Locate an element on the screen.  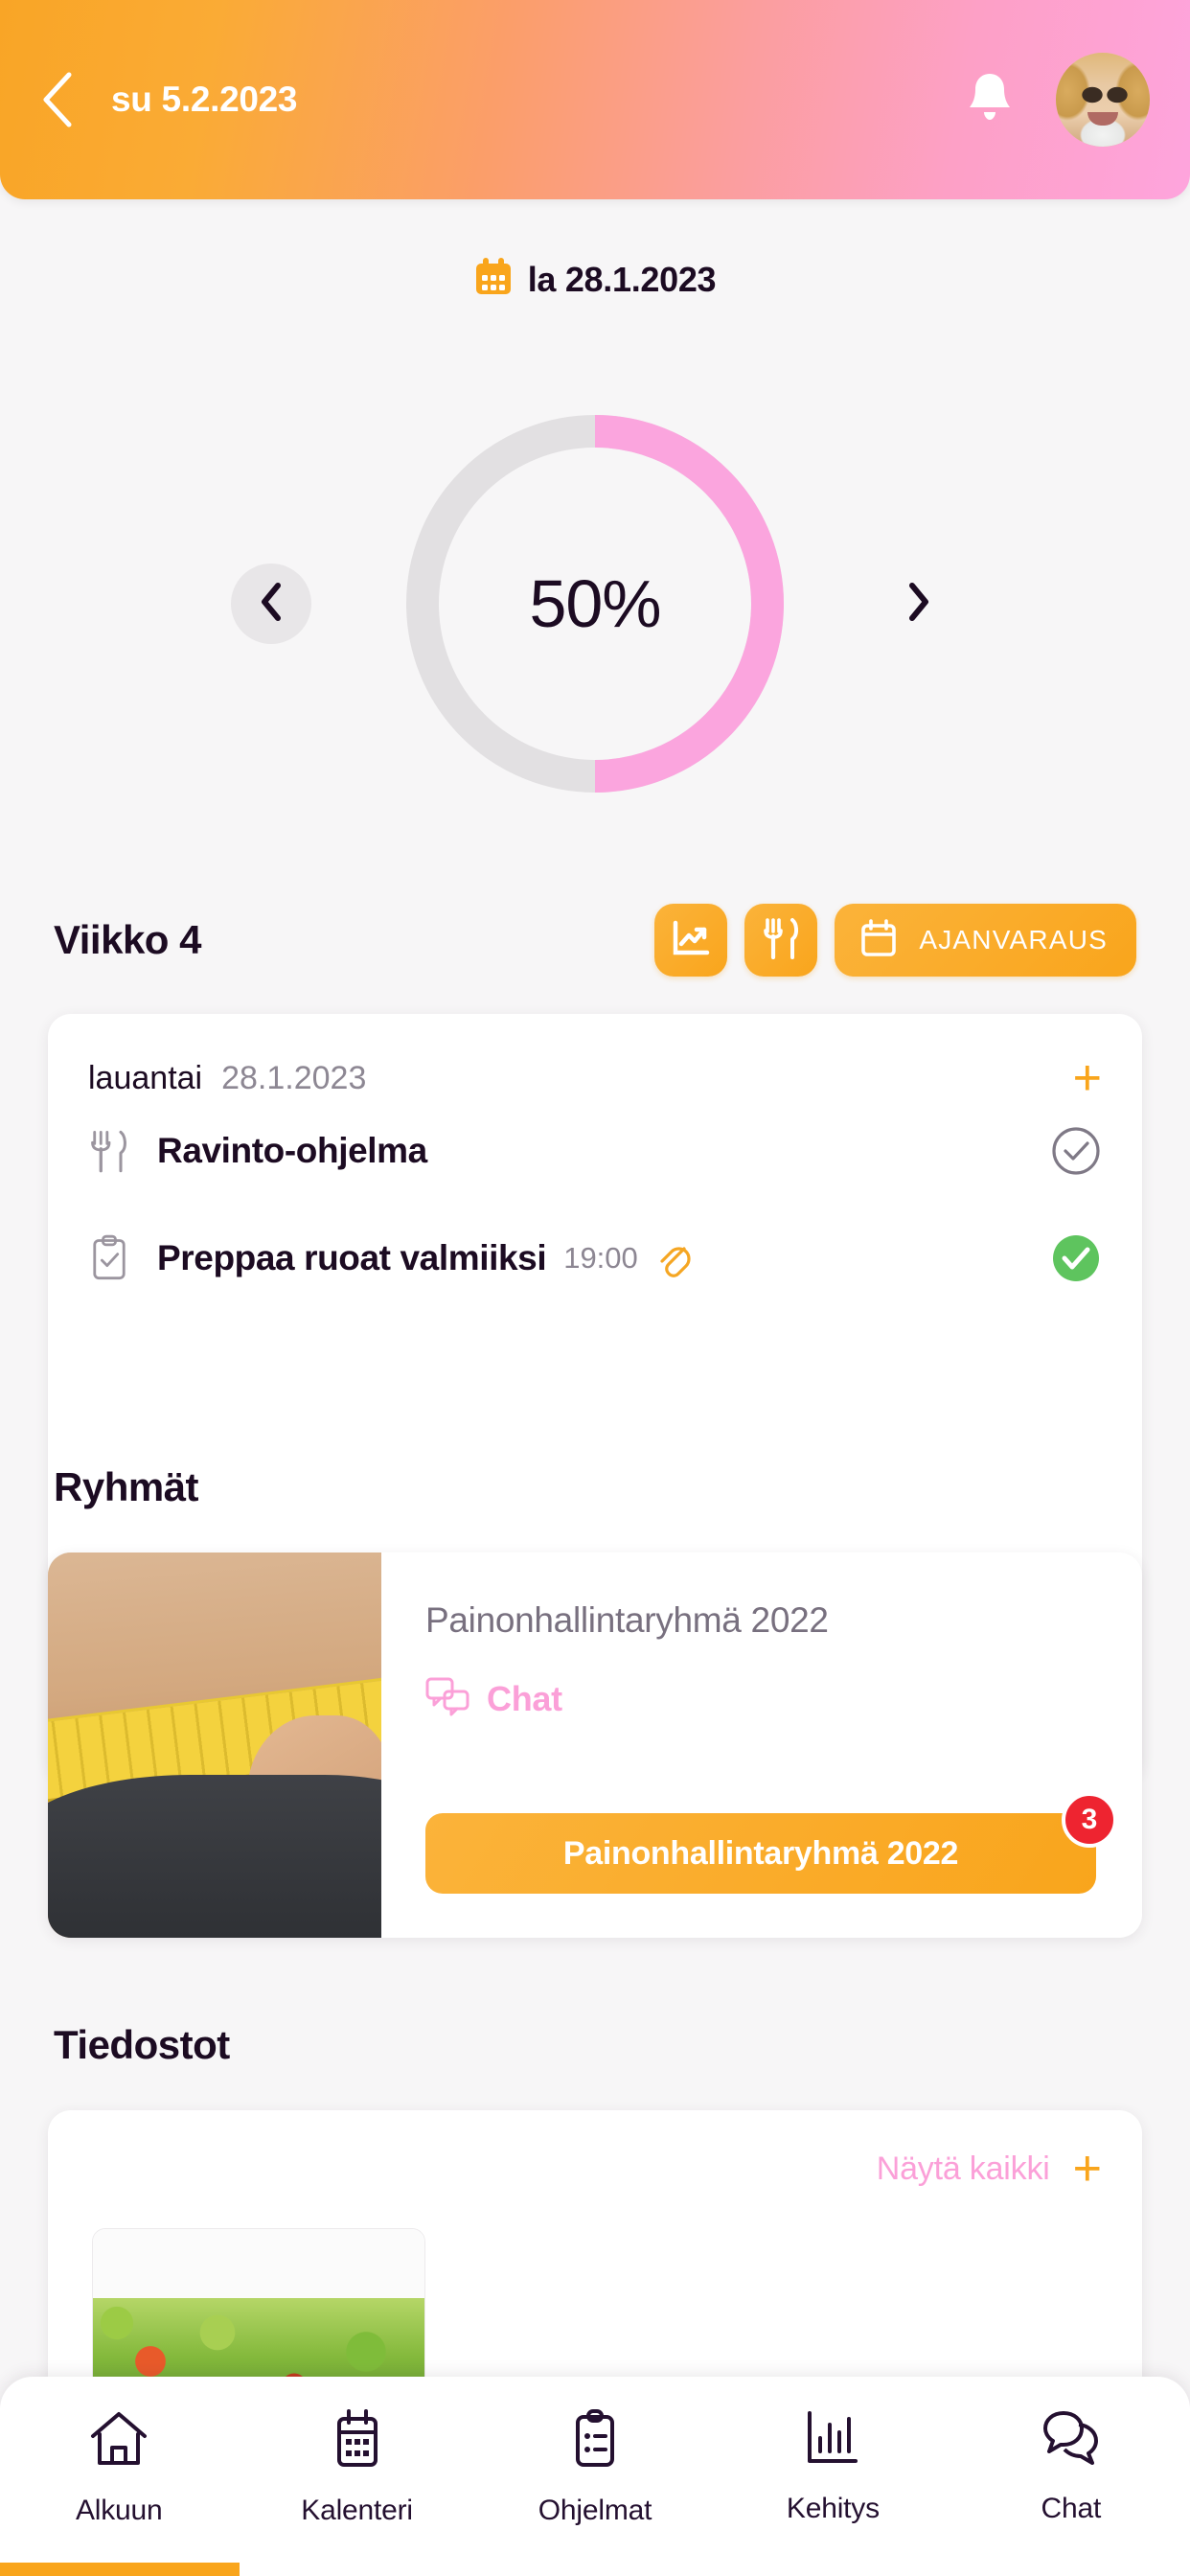
groups-section-title: Ryhmät is located at coordinates (127, 1486).